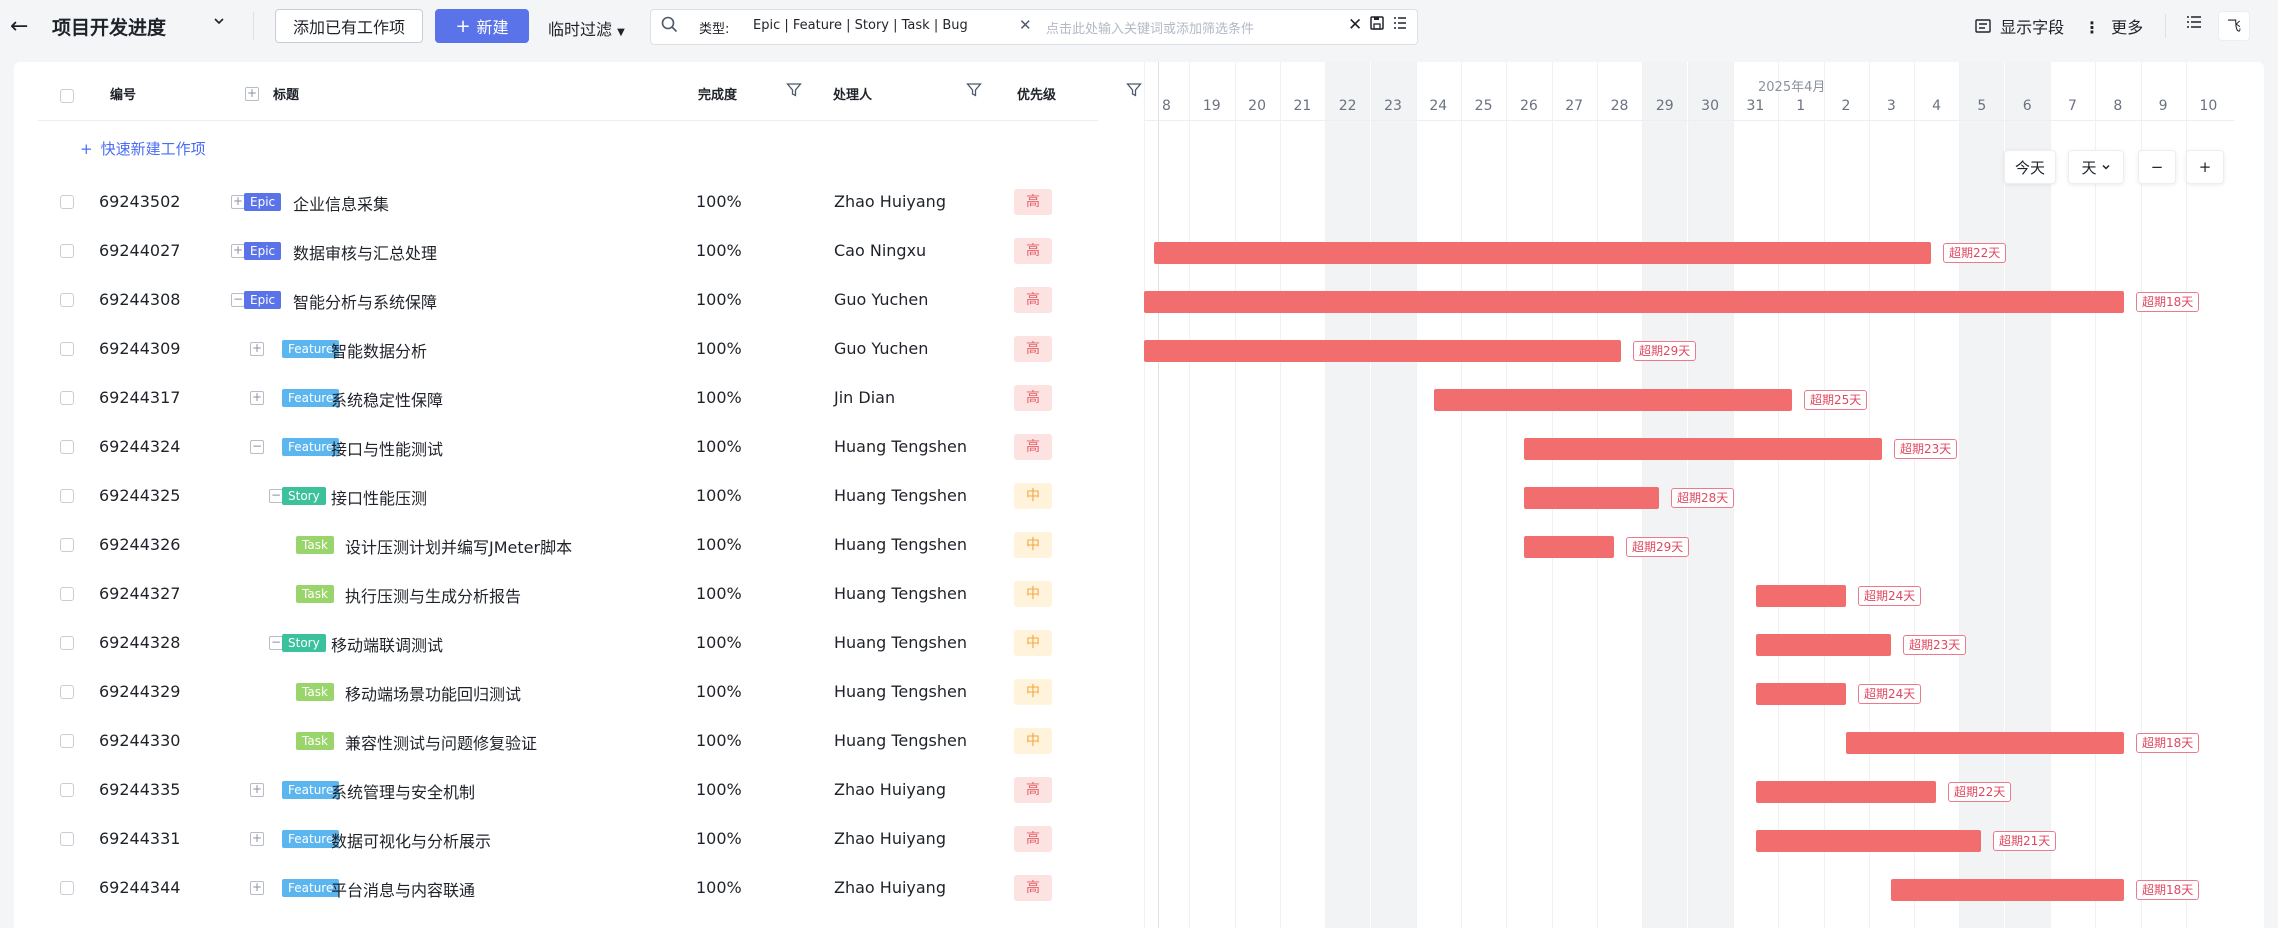 Image resolution: width=2278 pixels, height=928 pixels. What do you see at coordinates (1025, 25) in the screenshot?
I see `remove-filter-icon: ✕` at bounding box center [1025, 25].